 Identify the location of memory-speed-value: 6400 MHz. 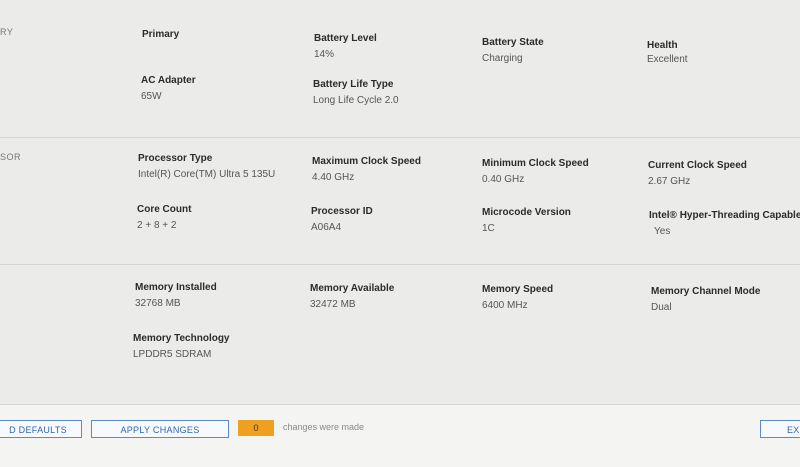
(505, 305).